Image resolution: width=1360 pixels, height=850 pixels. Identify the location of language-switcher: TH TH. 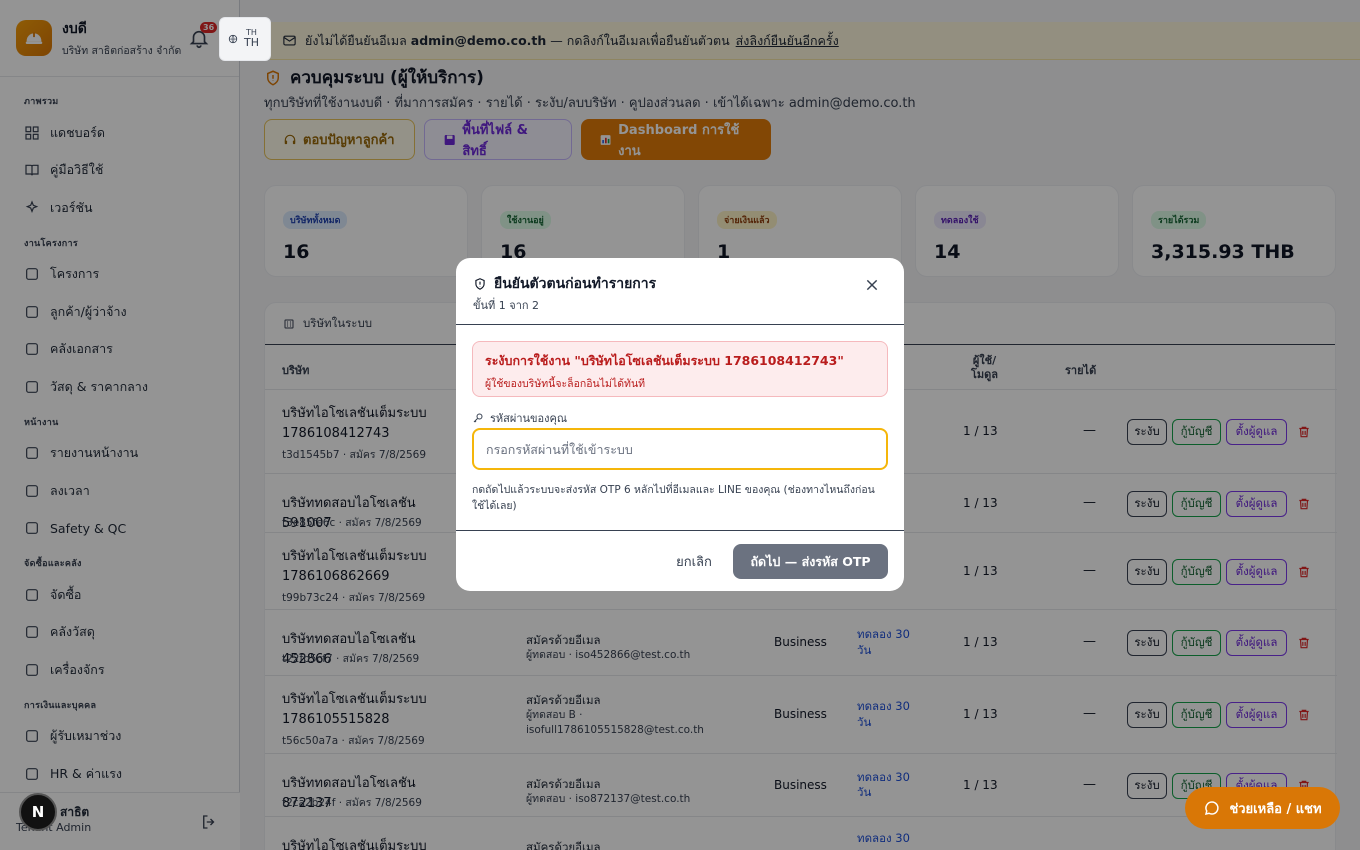
(245, 39).